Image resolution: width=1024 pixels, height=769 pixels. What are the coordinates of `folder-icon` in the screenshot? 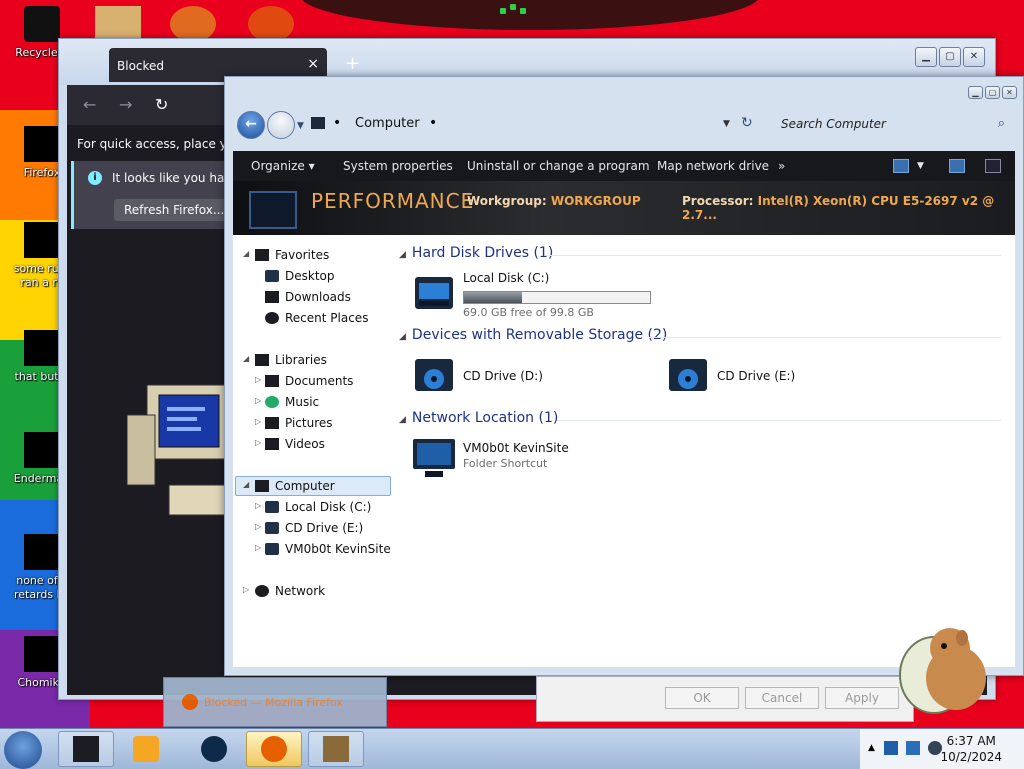 It's located at (118, 24).